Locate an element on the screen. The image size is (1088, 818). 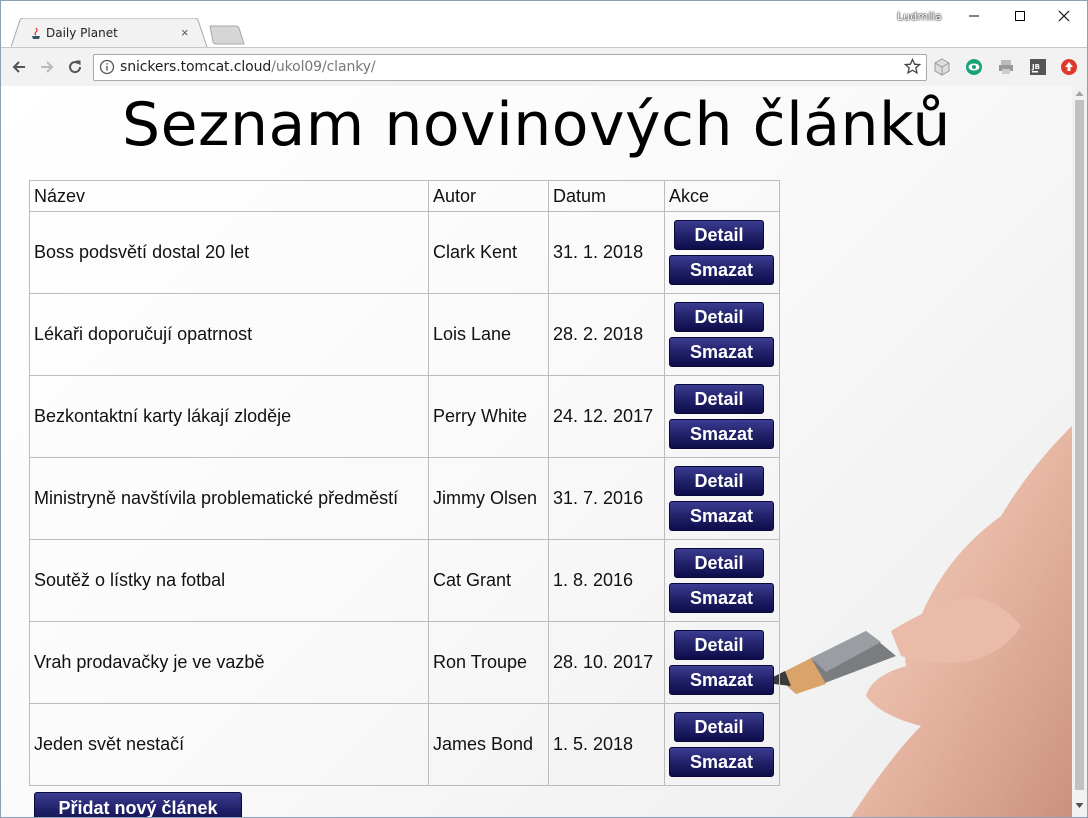
column-header-title: Název is located at coordinates (229, 196).